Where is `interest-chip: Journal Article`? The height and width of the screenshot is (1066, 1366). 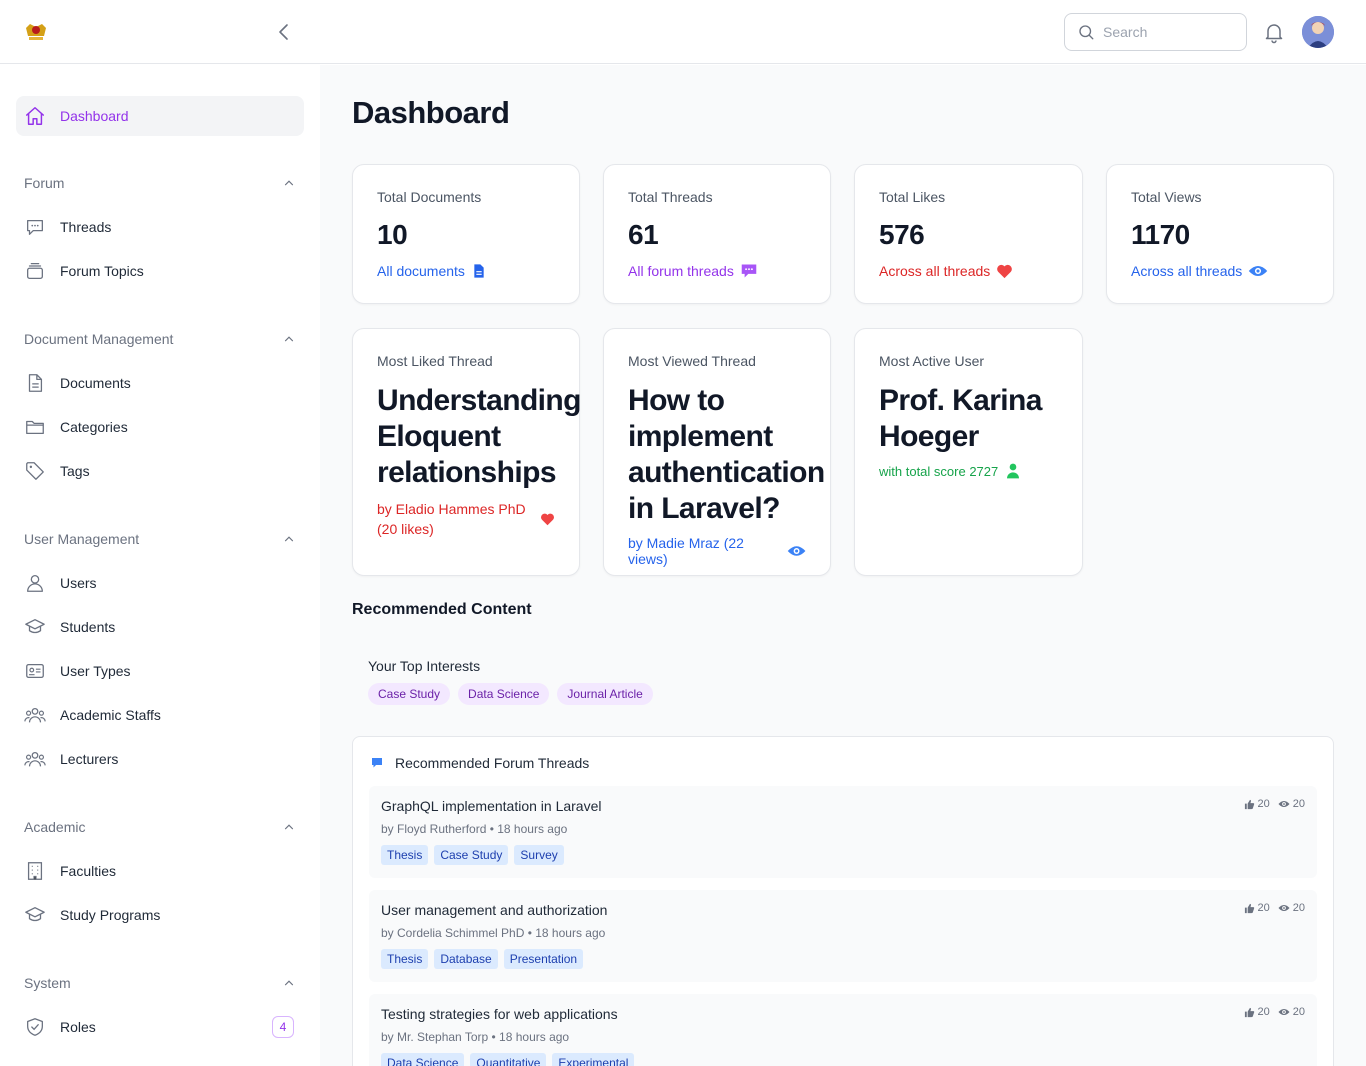 interest-chip: Journal Article is located at coordinates (605, 694).